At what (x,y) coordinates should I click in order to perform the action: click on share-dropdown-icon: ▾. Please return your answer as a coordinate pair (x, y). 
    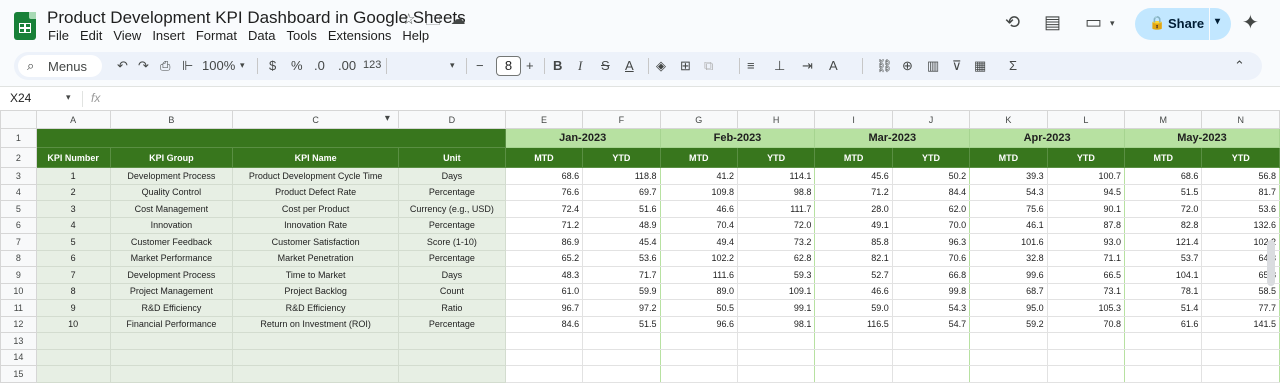
    Looking at the image, I should click on (1217, 21).